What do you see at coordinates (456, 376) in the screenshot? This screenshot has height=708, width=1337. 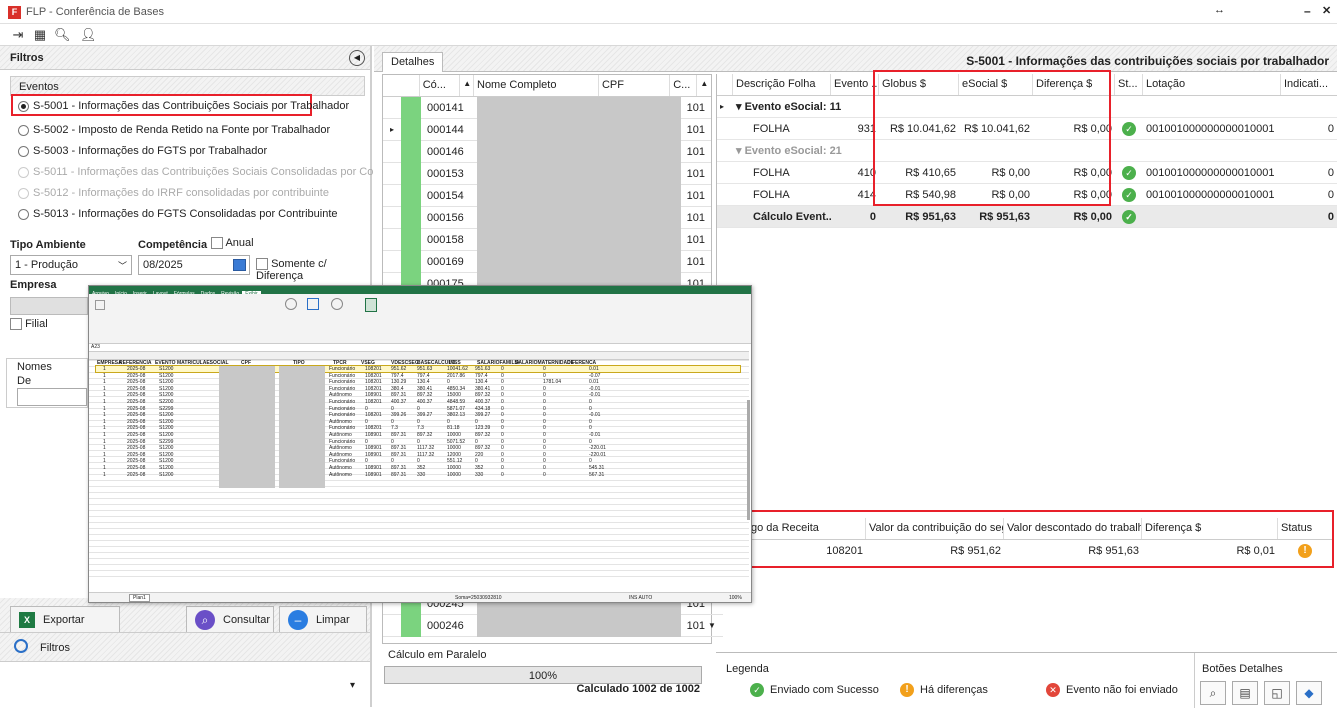 I see `excel-cell: 2017.86` at bounding box center [456, 376].